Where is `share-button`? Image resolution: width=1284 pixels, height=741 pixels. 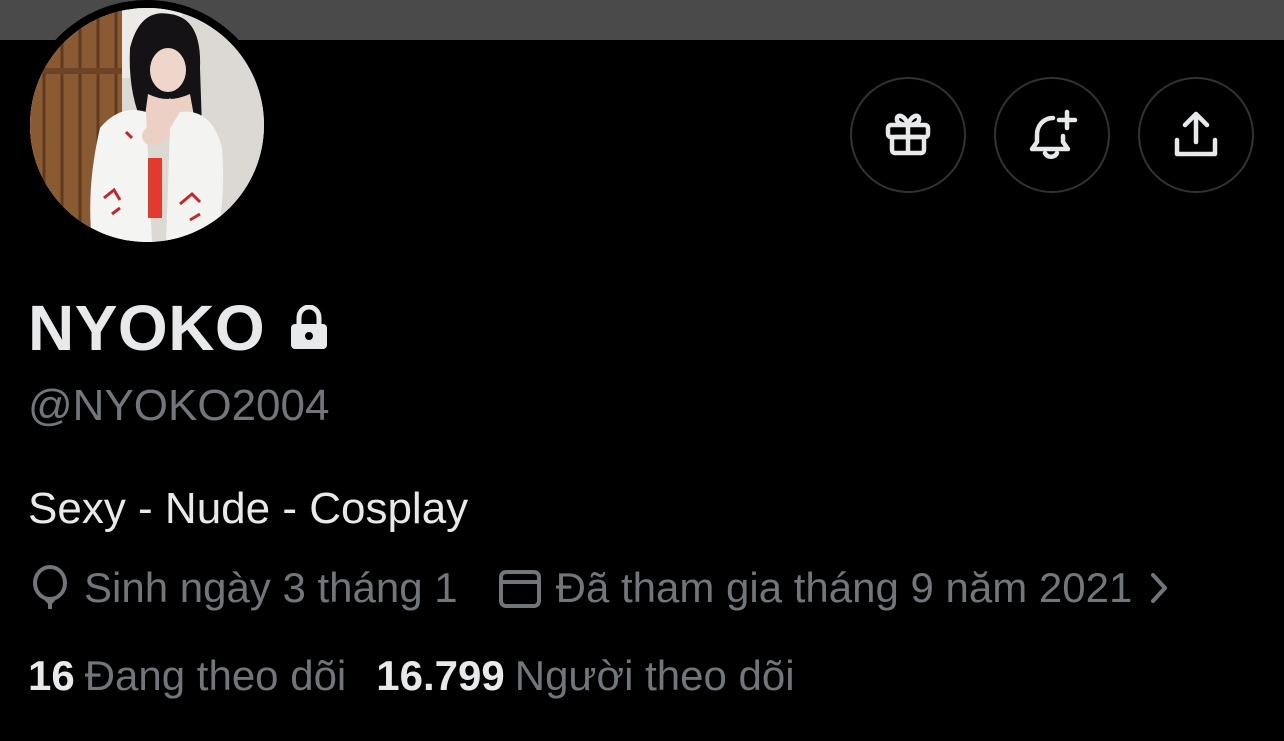
share-button is located at coordinates (1196, 135).